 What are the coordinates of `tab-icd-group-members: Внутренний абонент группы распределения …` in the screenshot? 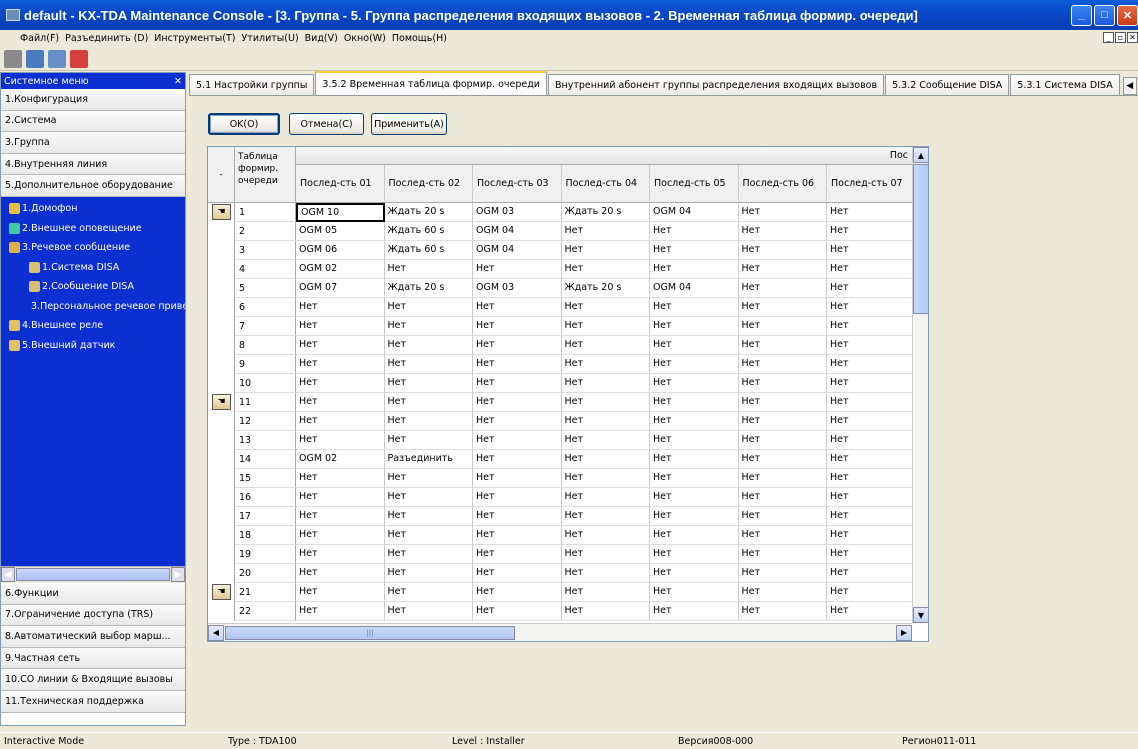 It's located at (716, 84).